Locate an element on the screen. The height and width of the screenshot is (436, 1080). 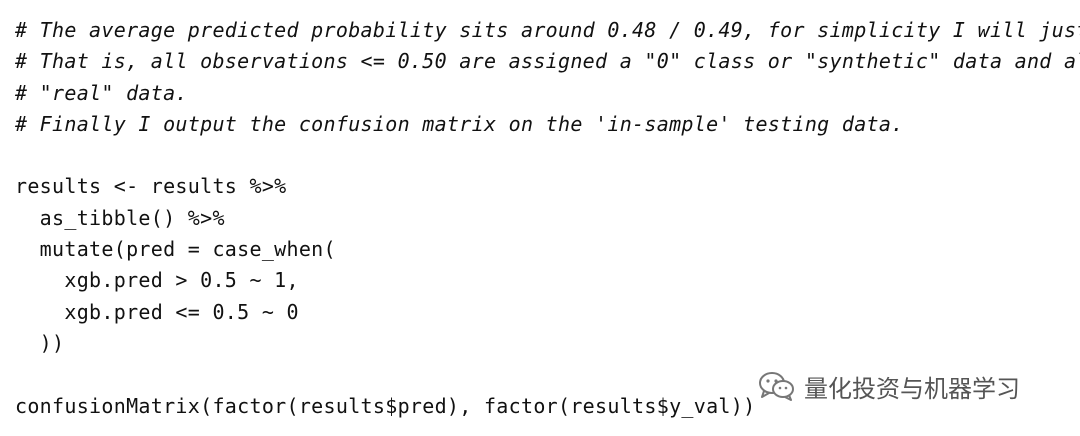
code-line: results <- results %>% is located at coordinates (151, 186).